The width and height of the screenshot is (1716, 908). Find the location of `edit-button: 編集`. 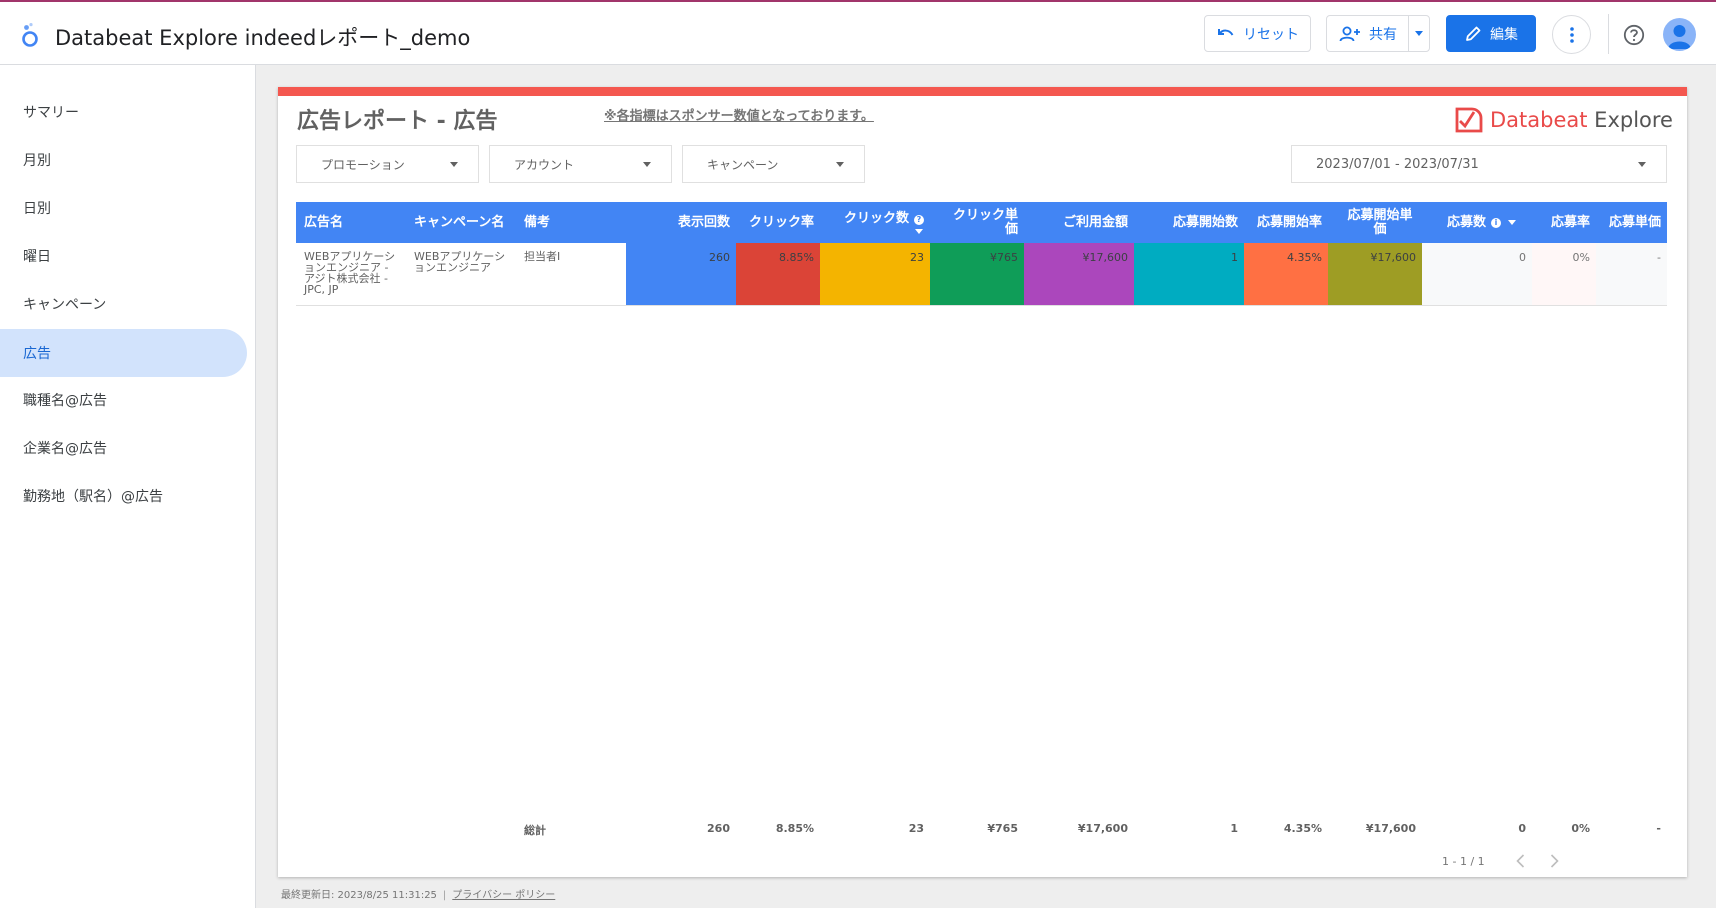

edit-button: 編集 is located at coordinates (1491, 33).